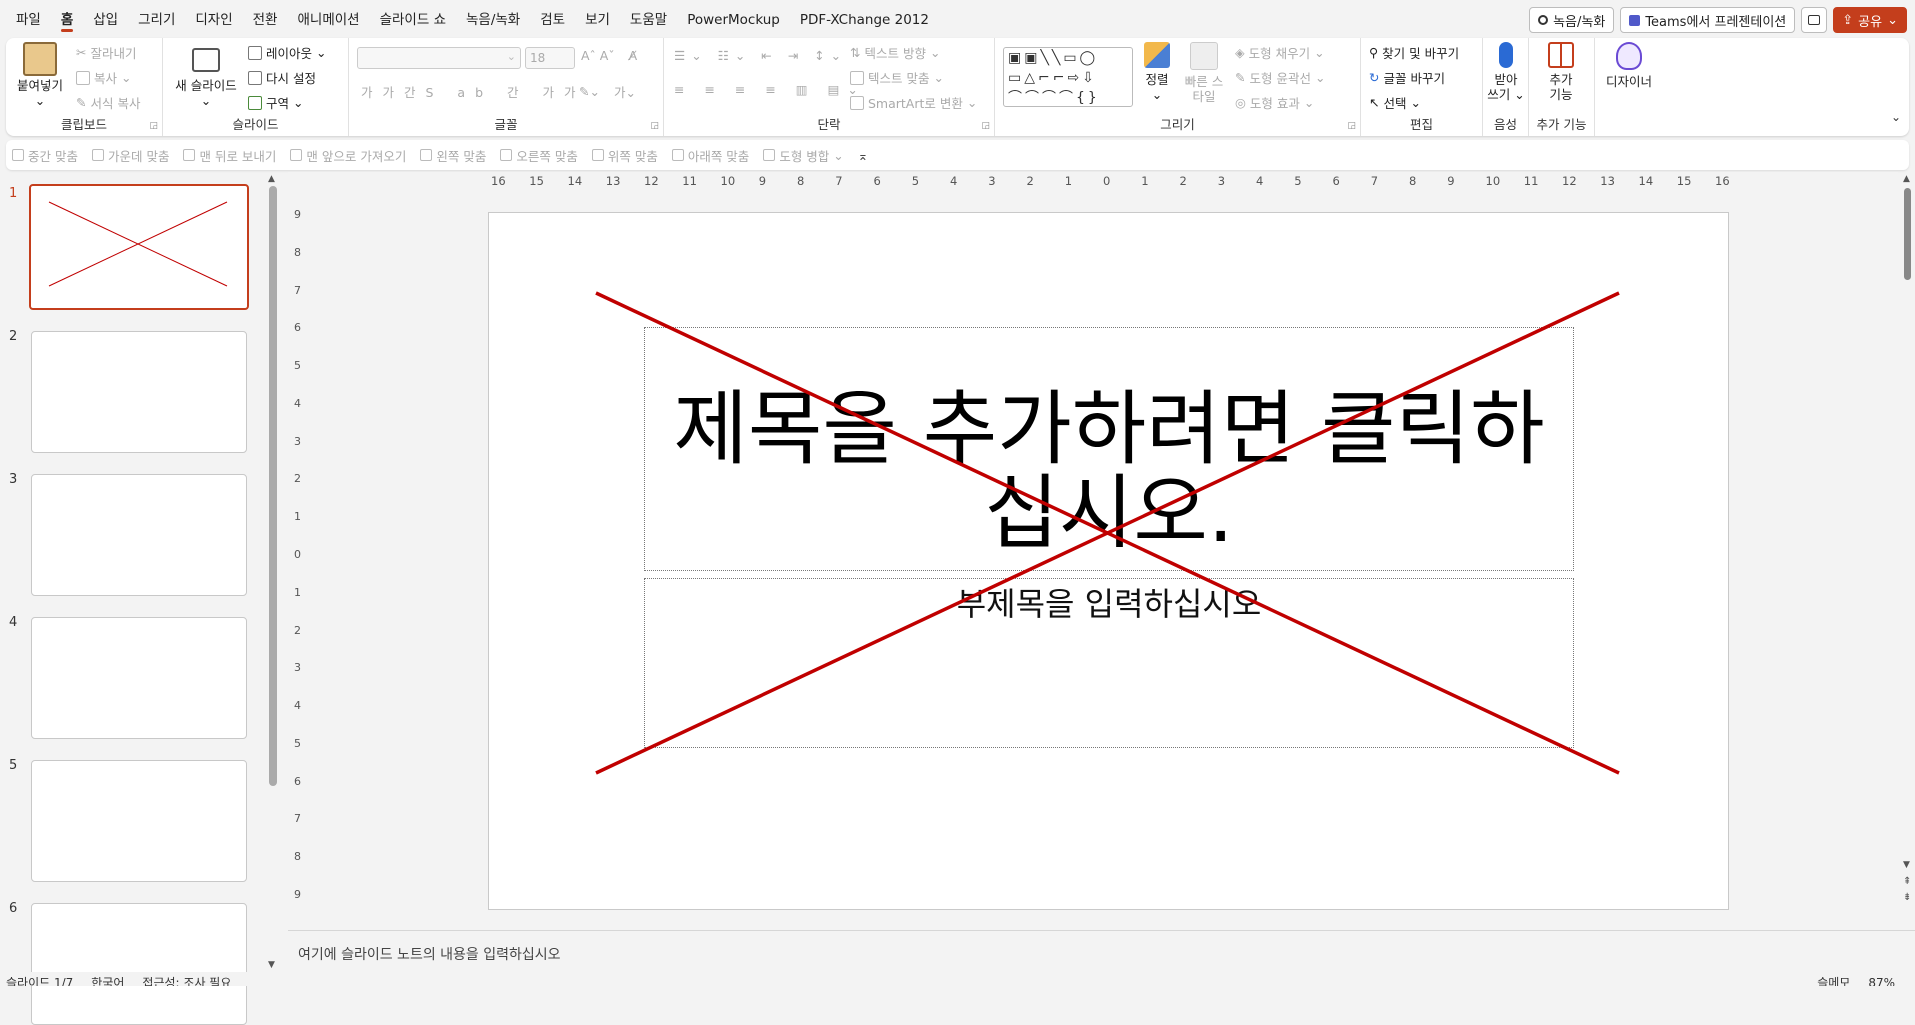 This screenshot has width=1915, height=1025. What do you see at coordinates (733, 19) in the screenshot?
I see `menu-tab: PowerMockup` at bounding box center [733, 19].